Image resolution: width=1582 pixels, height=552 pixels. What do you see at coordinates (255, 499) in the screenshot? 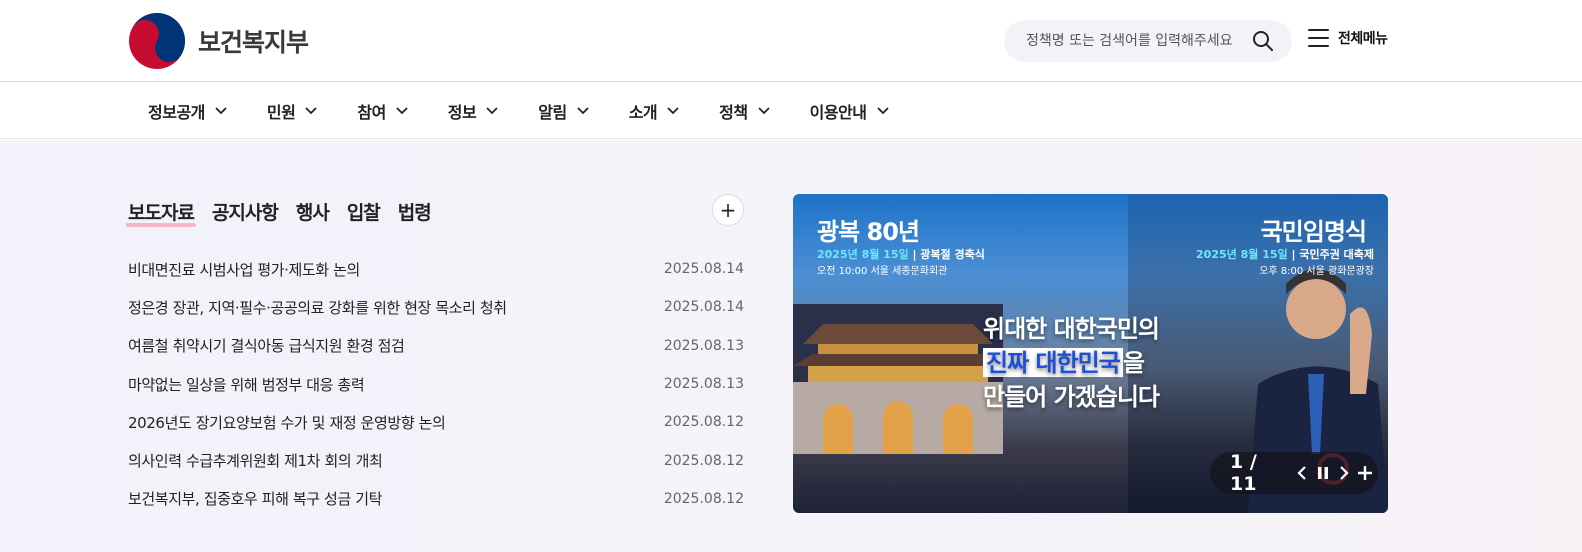
I see `news-title: 보건복지부, 집중호우 피해 복구 성금 기탁` at bounding box center [255, 499].